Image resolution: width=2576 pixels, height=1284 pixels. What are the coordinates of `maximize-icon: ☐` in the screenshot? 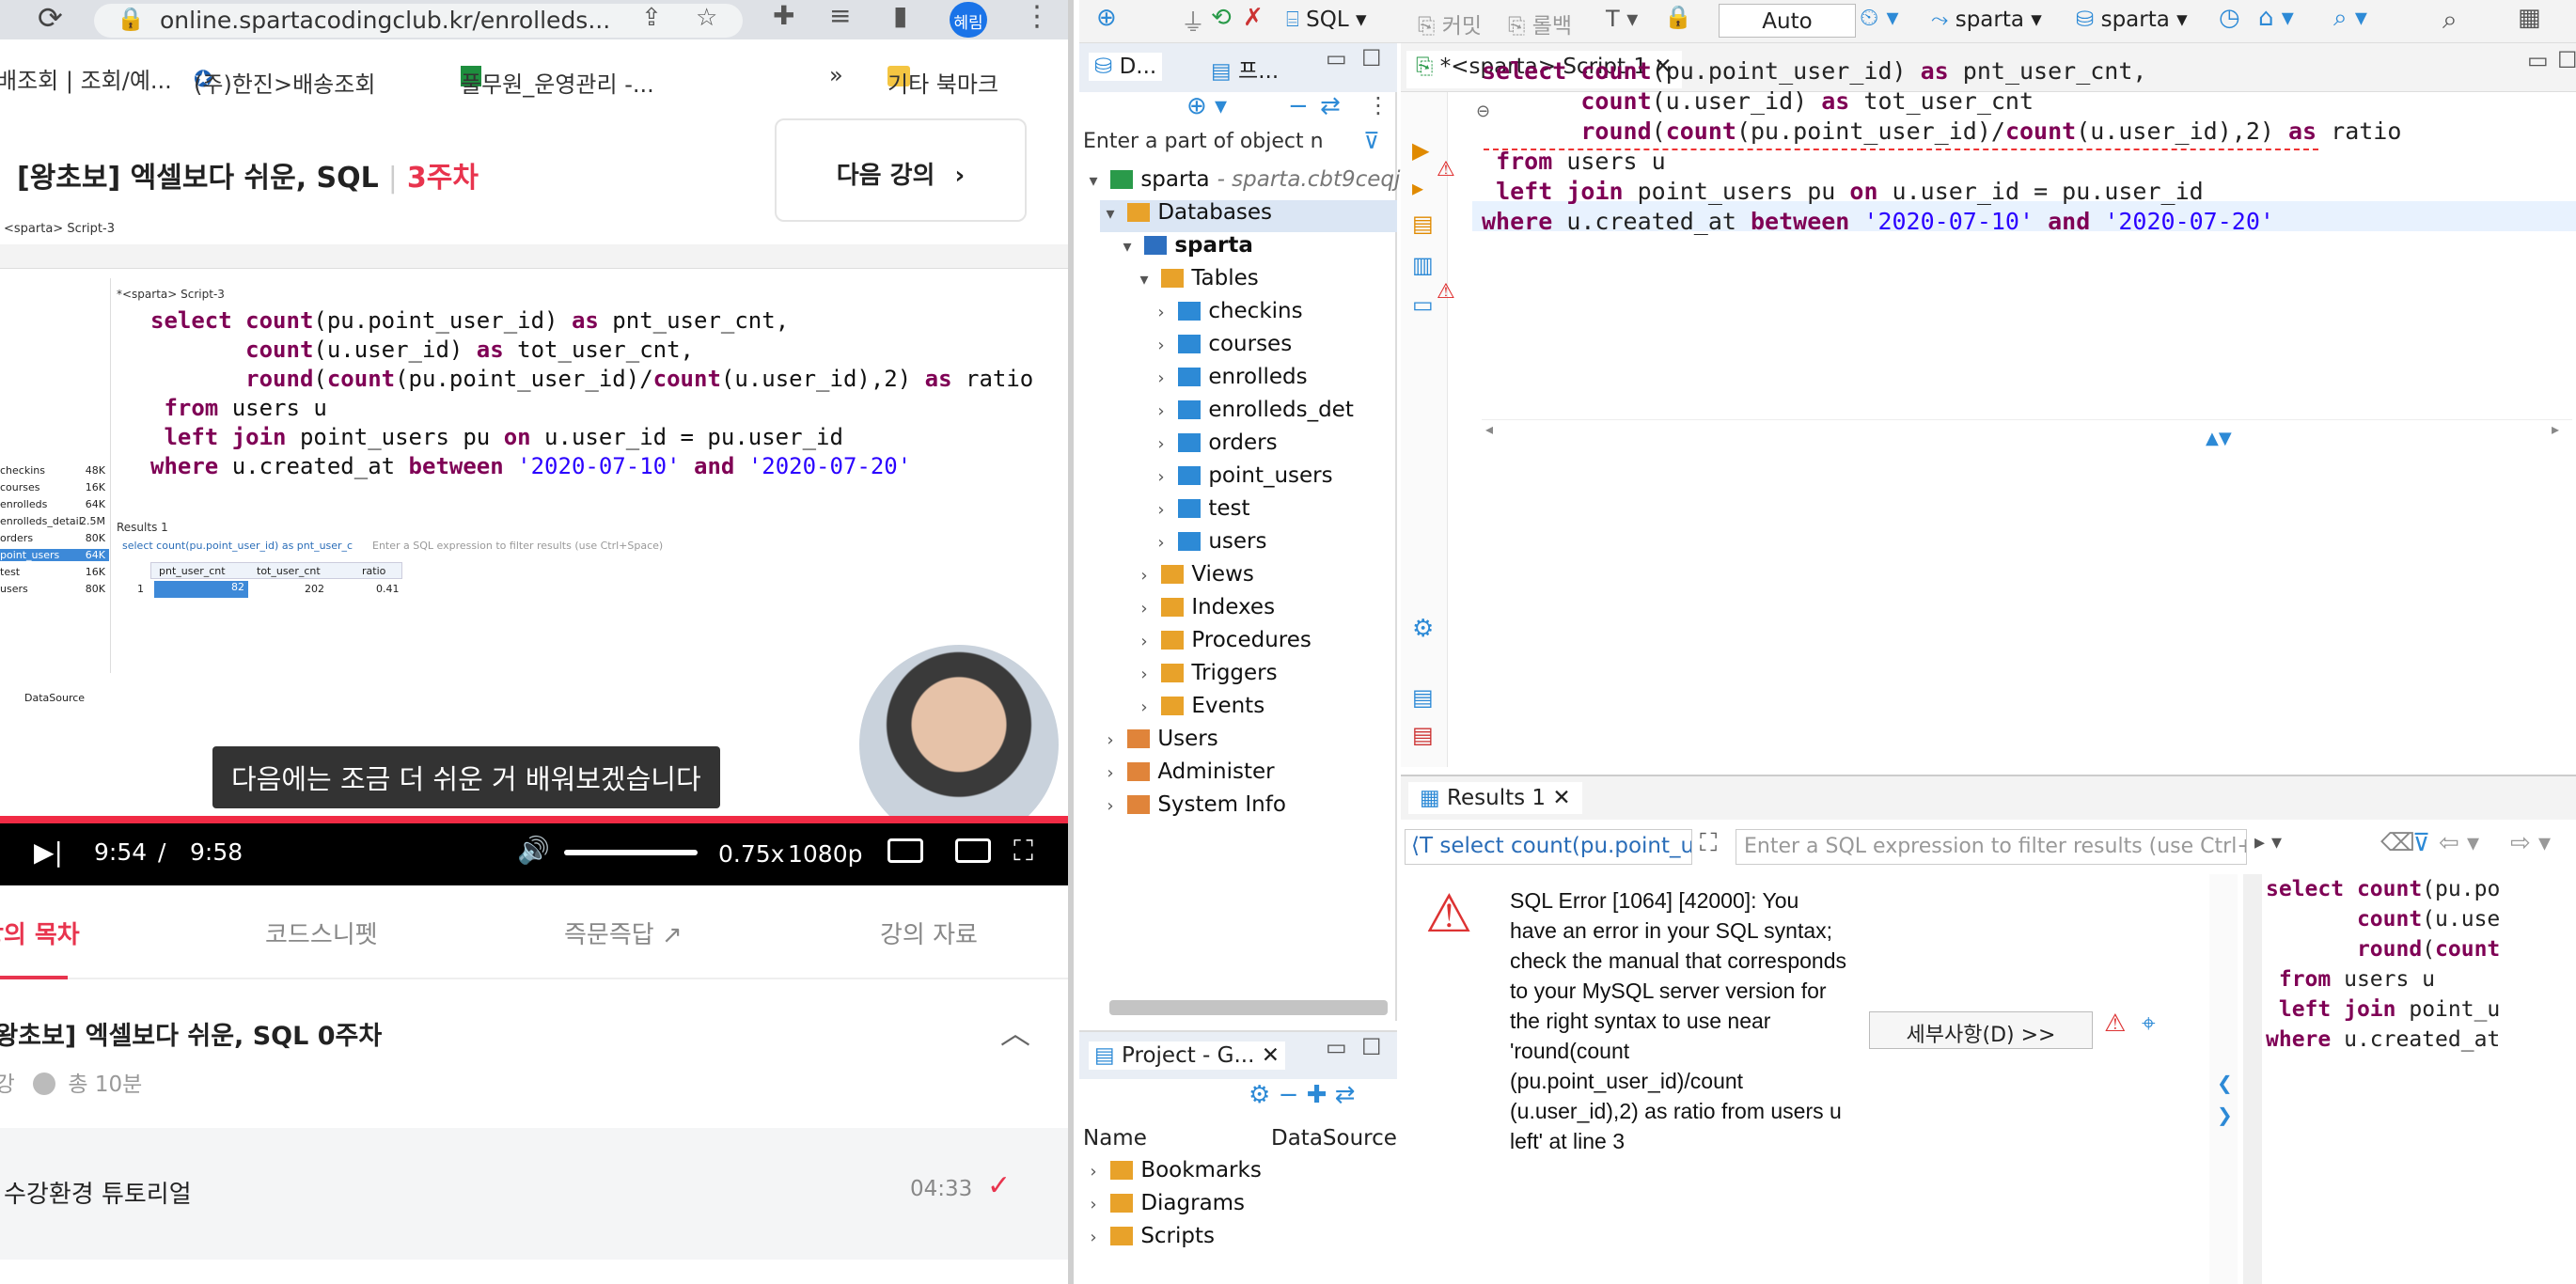 It's located at (1371, 1047).